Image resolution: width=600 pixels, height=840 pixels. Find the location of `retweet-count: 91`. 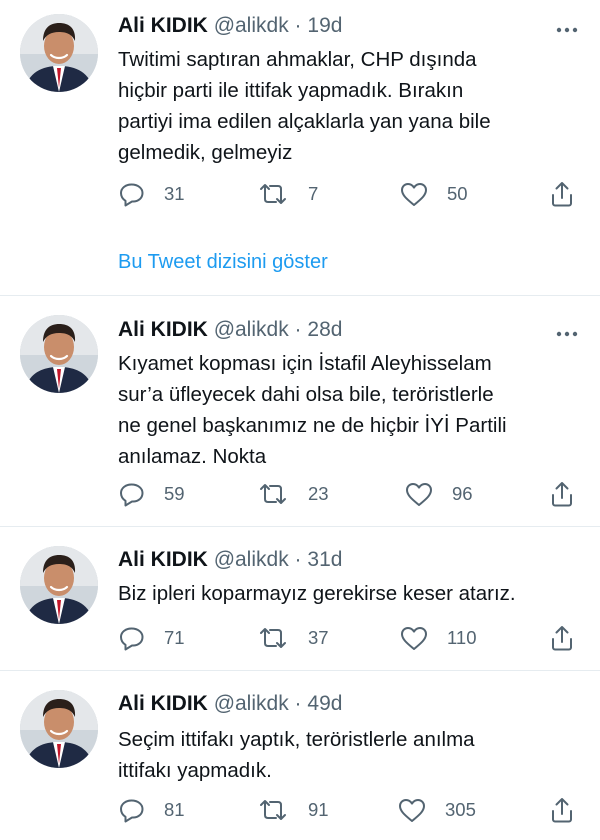

retweet-count: 91 is located at coordinates (318, 809).